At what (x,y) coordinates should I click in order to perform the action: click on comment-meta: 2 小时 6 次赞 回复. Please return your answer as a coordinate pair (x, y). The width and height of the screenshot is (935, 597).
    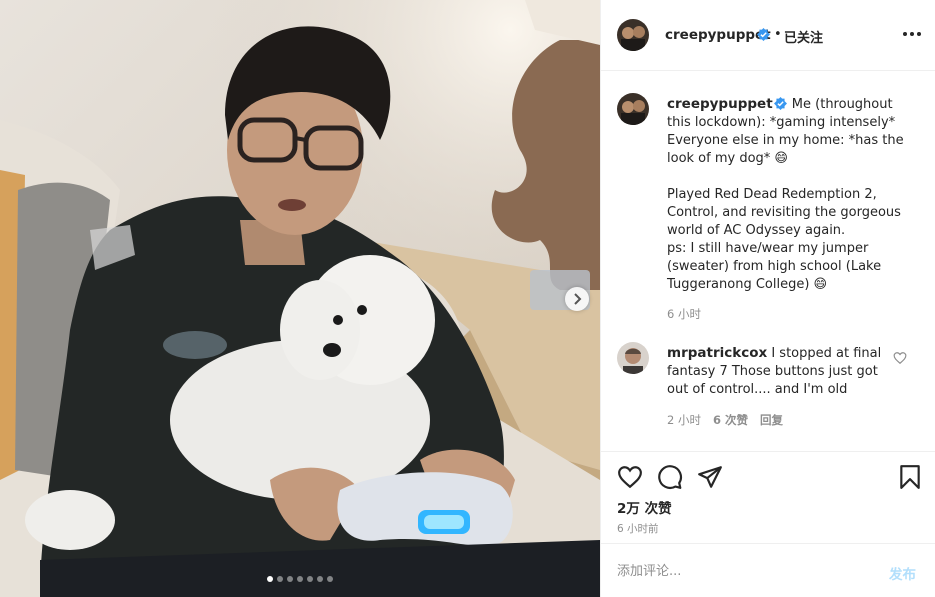
    Looking at the image, I should click on (725, 420).